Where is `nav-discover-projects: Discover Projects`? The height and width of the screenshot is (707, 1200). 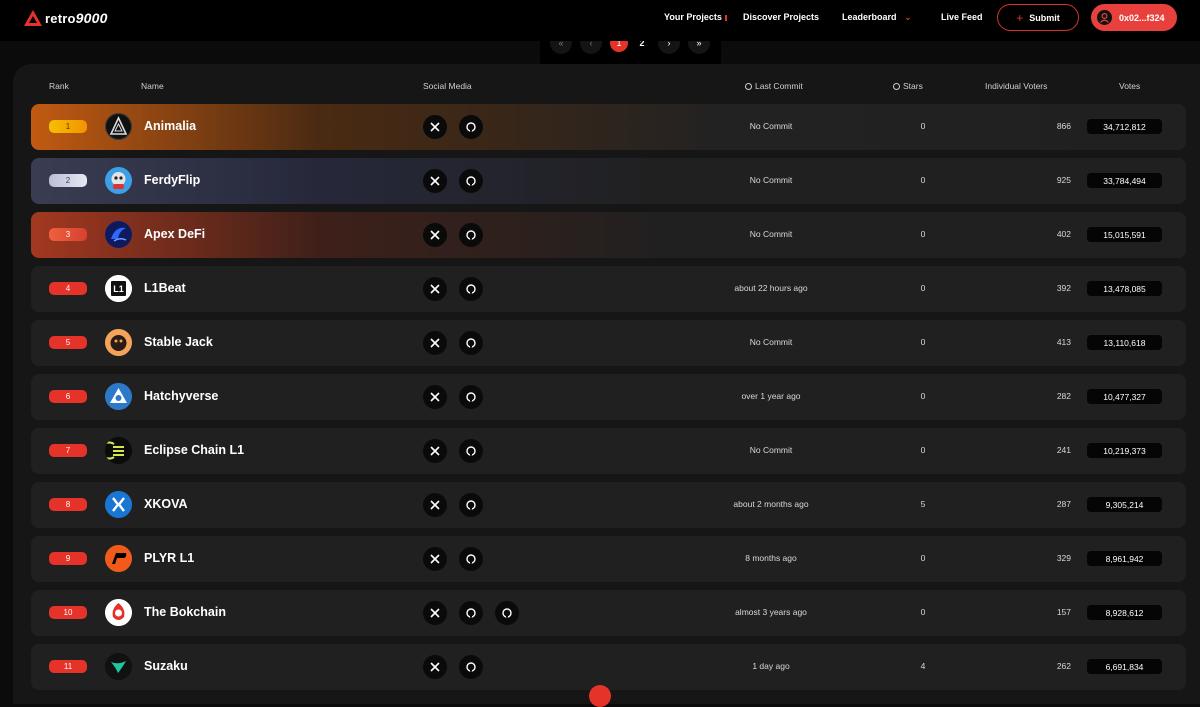 nav-discover-projects: Discover Projects is located at coordinates (781, 17).